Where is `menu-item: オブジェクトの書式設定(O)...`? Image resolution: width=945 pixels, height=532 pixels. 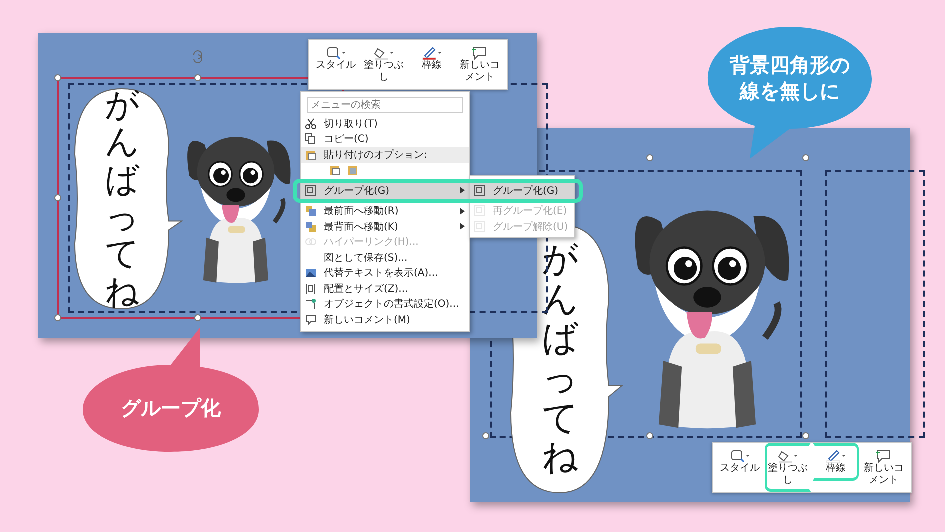 menu-item: オブジェクトの書式設定(O)... is located at coordinates (385, 304).